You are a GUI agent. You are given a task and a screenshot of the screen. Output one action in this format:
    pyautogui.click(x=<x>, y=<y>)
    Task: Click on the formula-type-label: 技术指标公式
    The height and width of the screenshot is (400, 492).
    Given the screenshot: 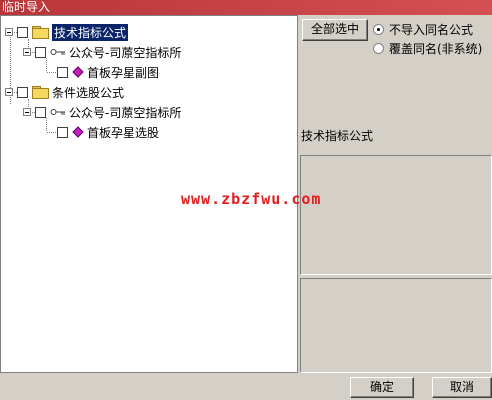 What is the action you would take?
    pyautogui.click(x=337, y=136)
    